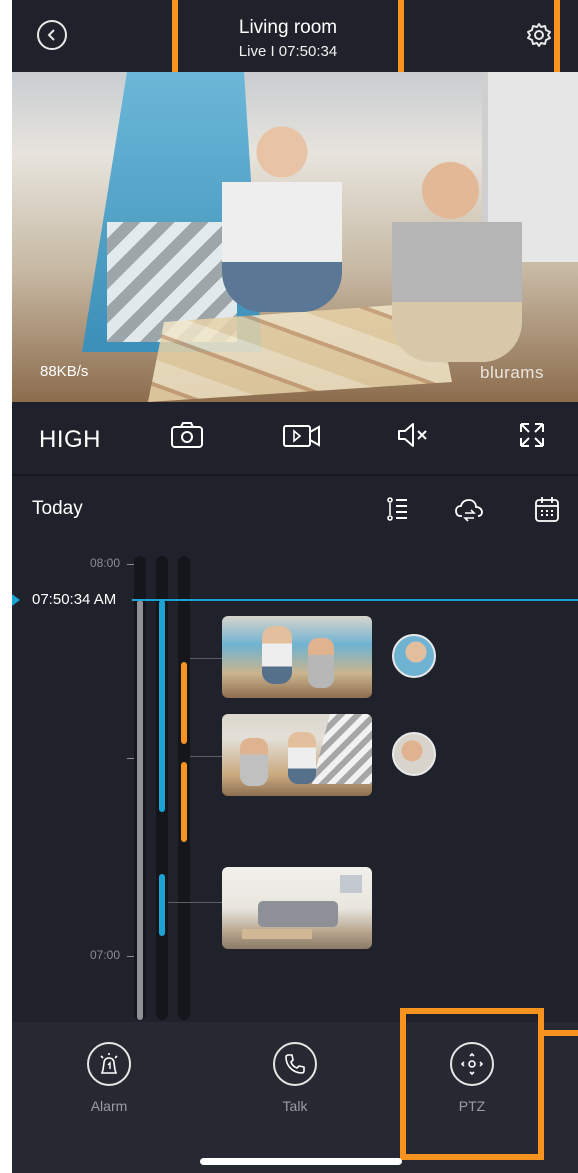  What do you see at coordinates (397, 509) in the screenshot?
I see `filter-list-icon` at bounding box center [397, 509].